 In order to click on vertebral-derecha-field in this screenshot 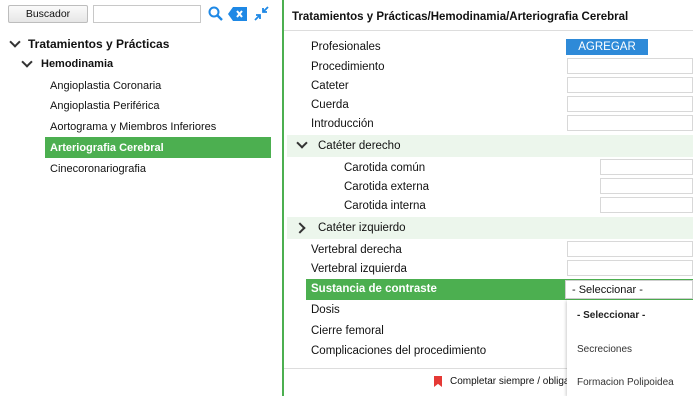, I will do `click(630, 249)`.